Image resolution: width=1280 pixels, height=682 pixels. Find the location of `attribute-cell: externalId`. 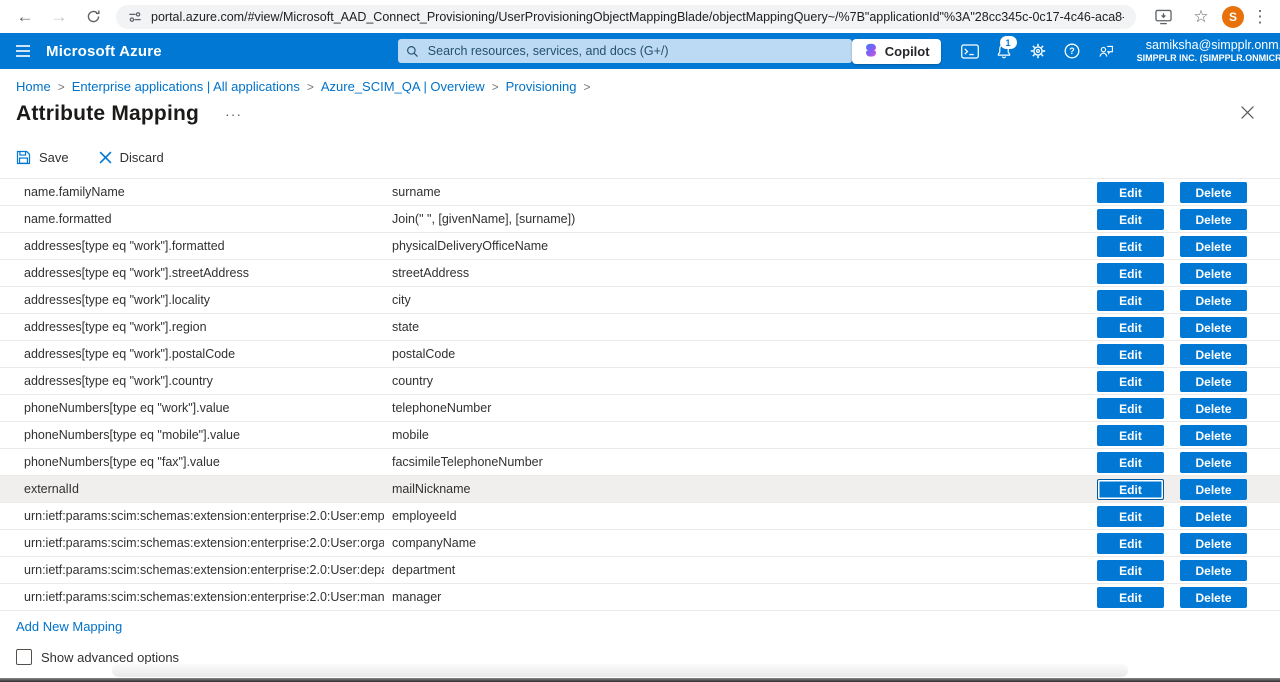

attribute-cell: externalId is located at coordinates (51, 489).